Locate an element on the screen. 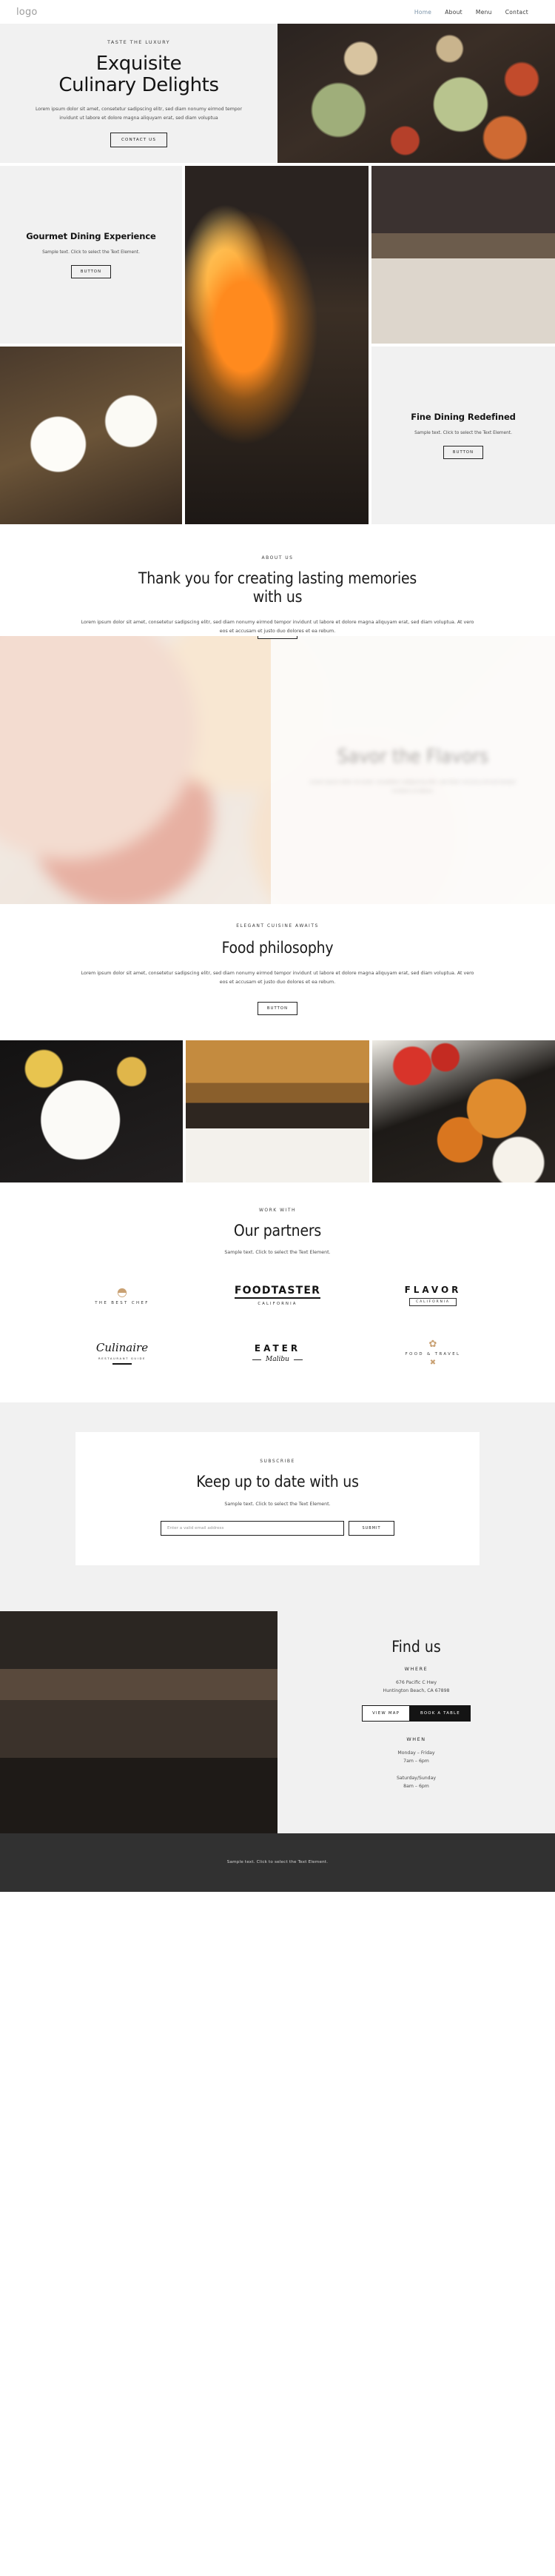  black-plate-salad-image is located at coordinates (92, 1111).